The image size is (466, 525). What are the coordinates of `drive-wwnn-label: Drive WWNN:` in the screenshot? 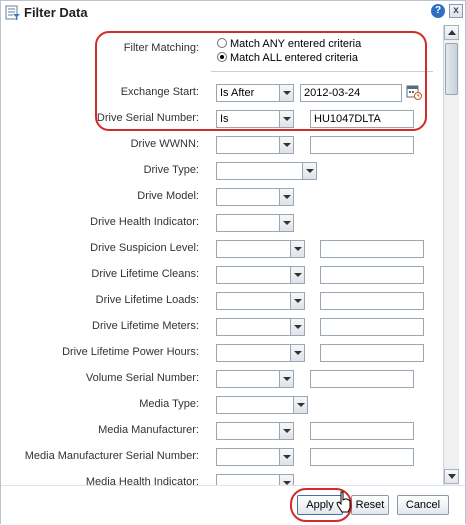 It's located at (164, 144).